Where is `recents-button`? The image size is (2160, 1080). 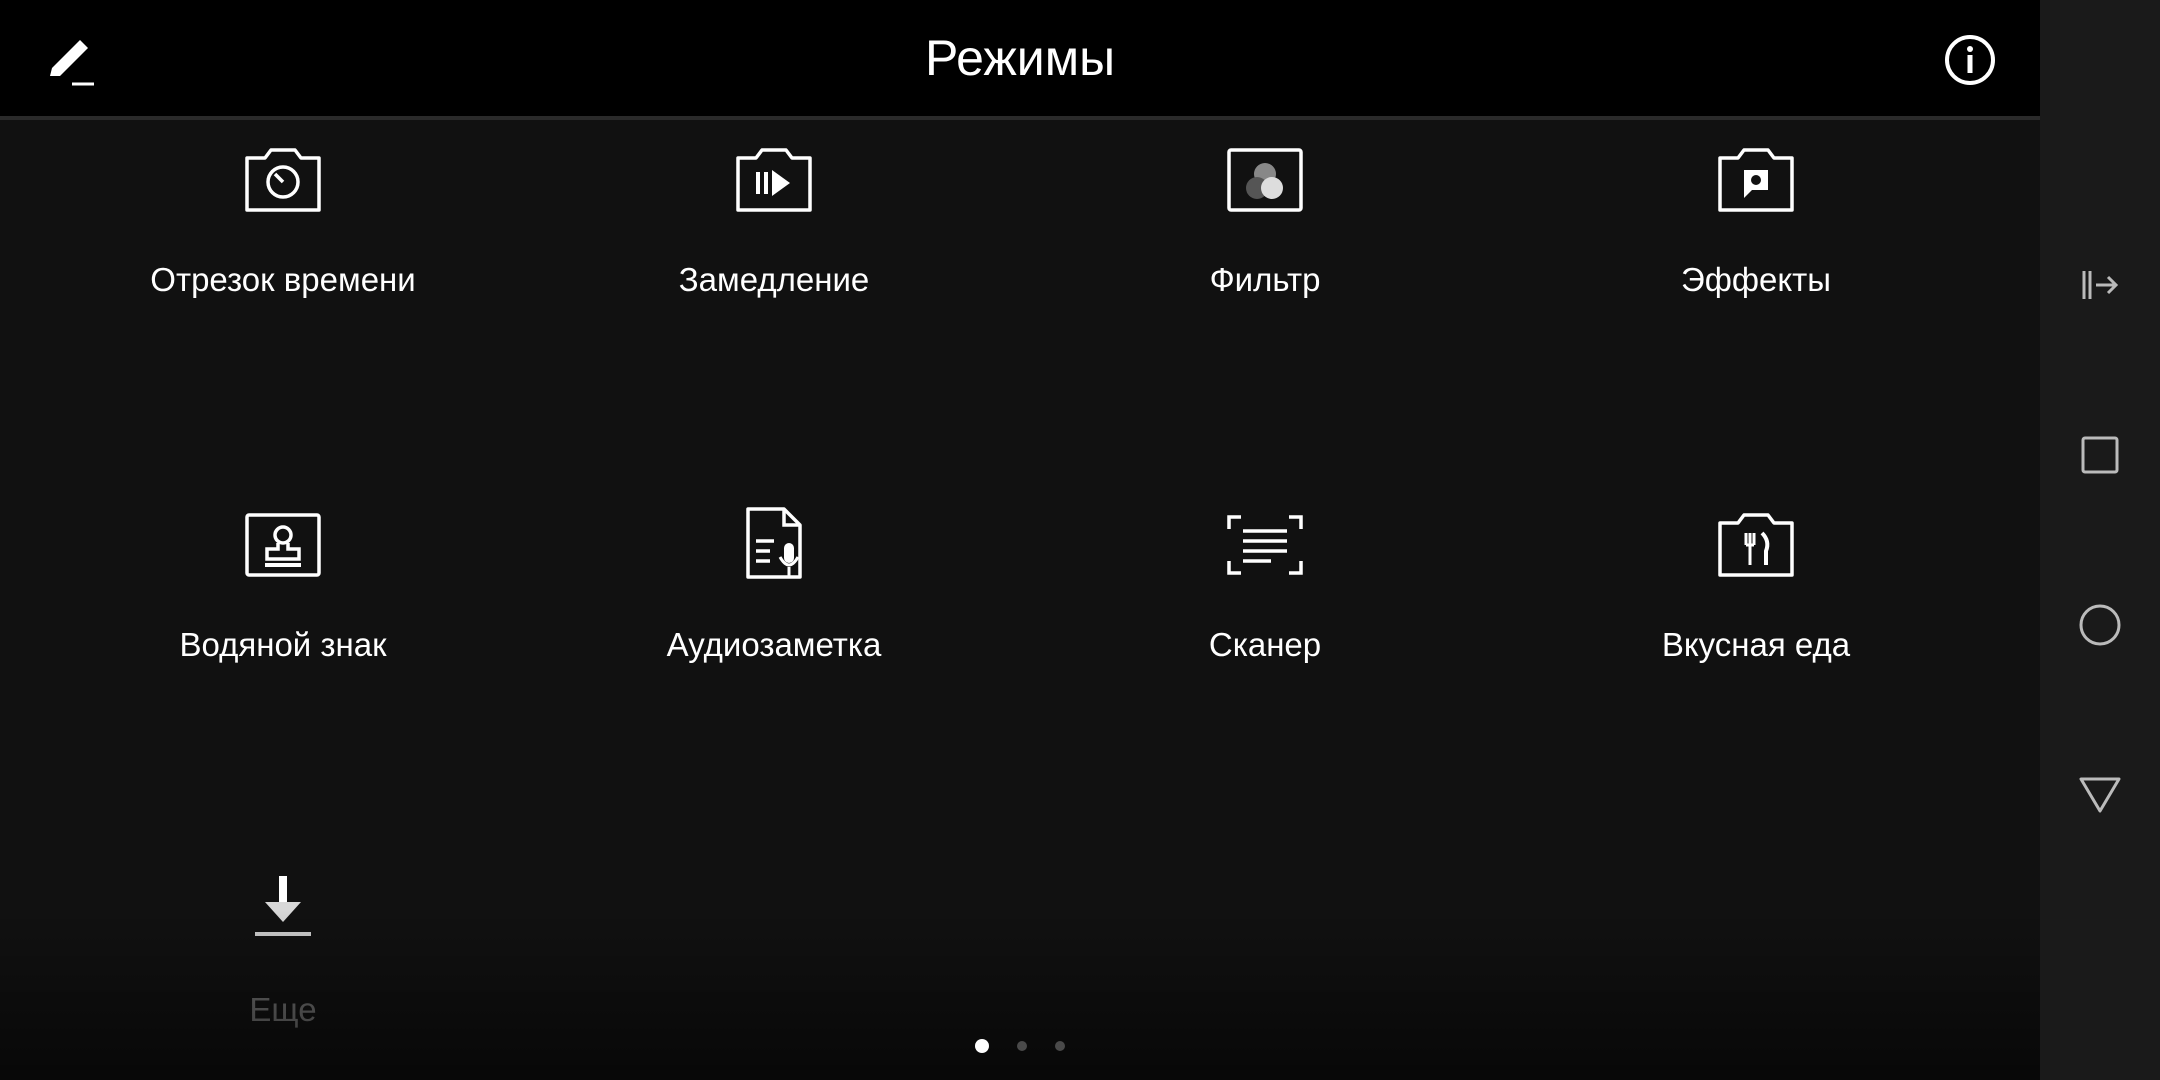 recents-button is located at coordinates (2100, 455).